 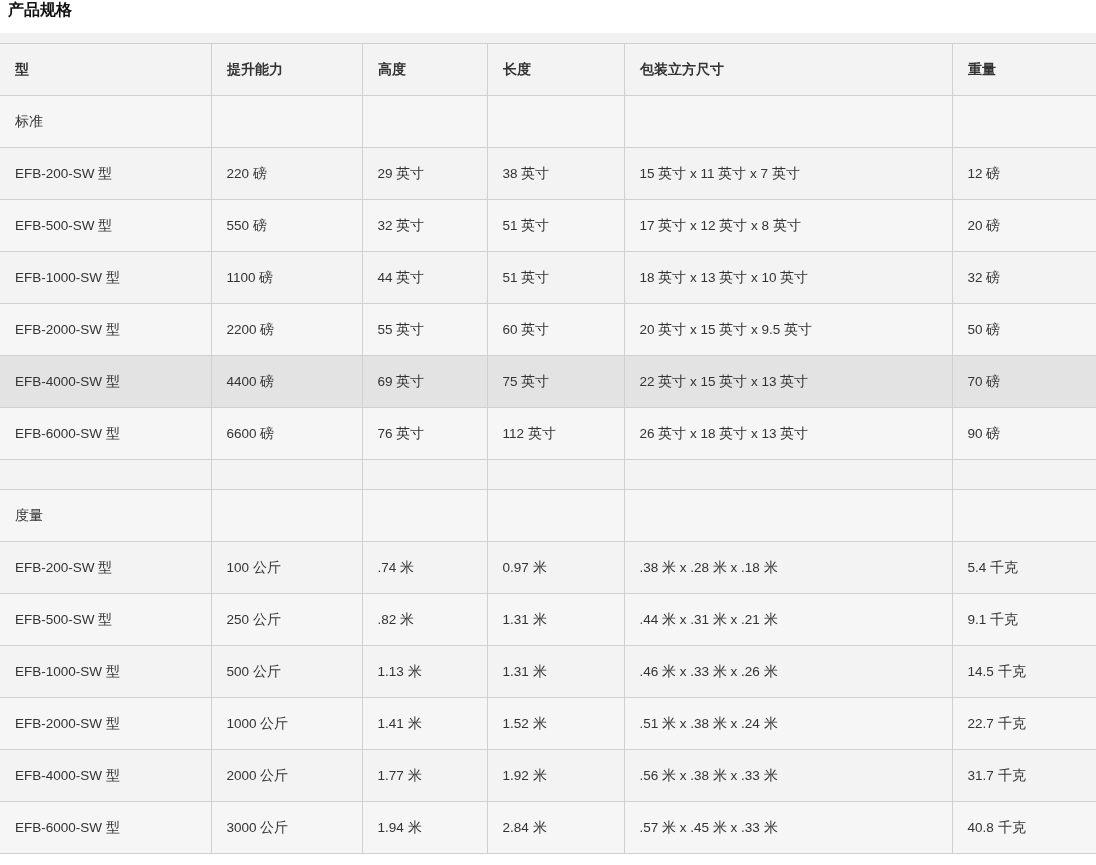 I want to click on column-header: 提升能力, so click(x=254, y=69).